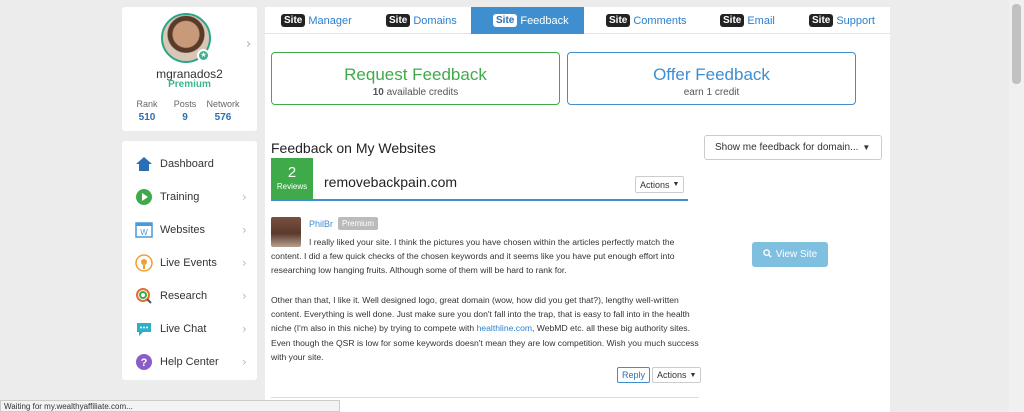 The width and height of the screenshot is (1024, 412). Describe the element at coordinates (321, 224) in the screenshot. I see `commenter-name: PhilBr` at that location.